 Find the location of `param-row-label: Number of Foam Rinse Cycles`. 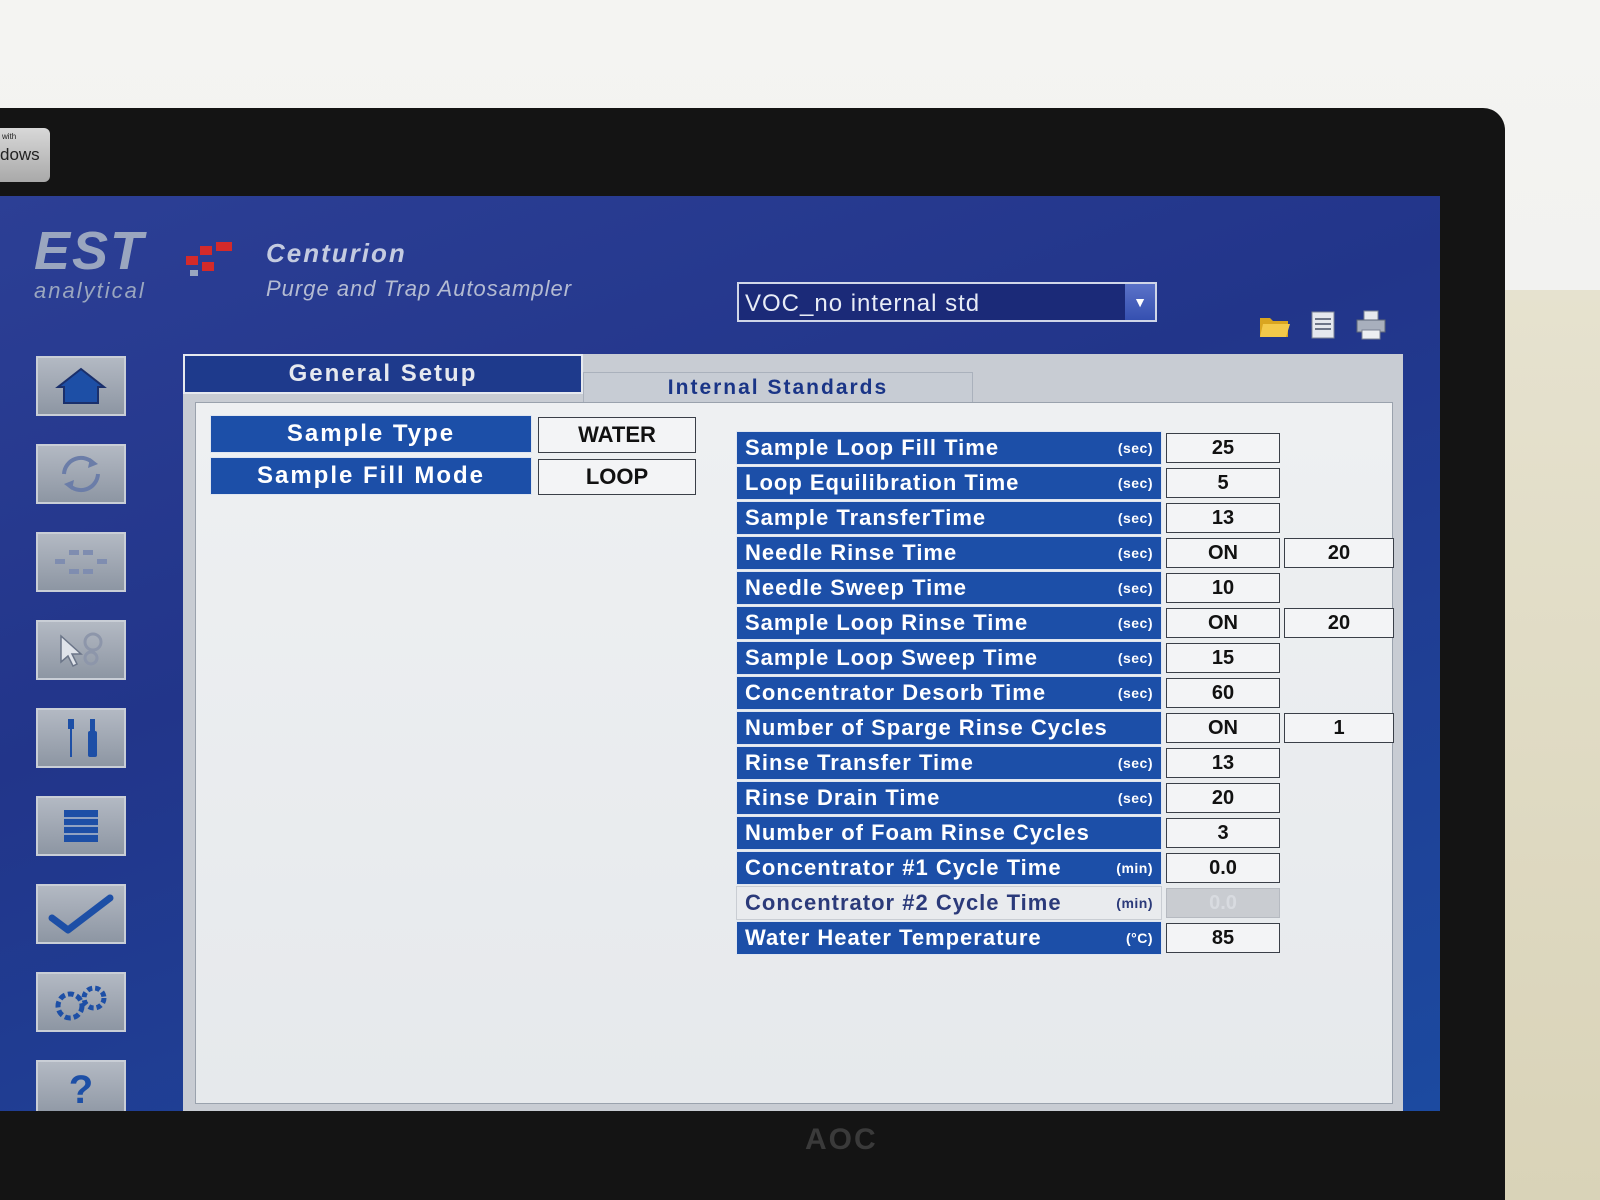

param-row-label: Number of Foam Rinse Cycles is located at coordinates (949, 833).